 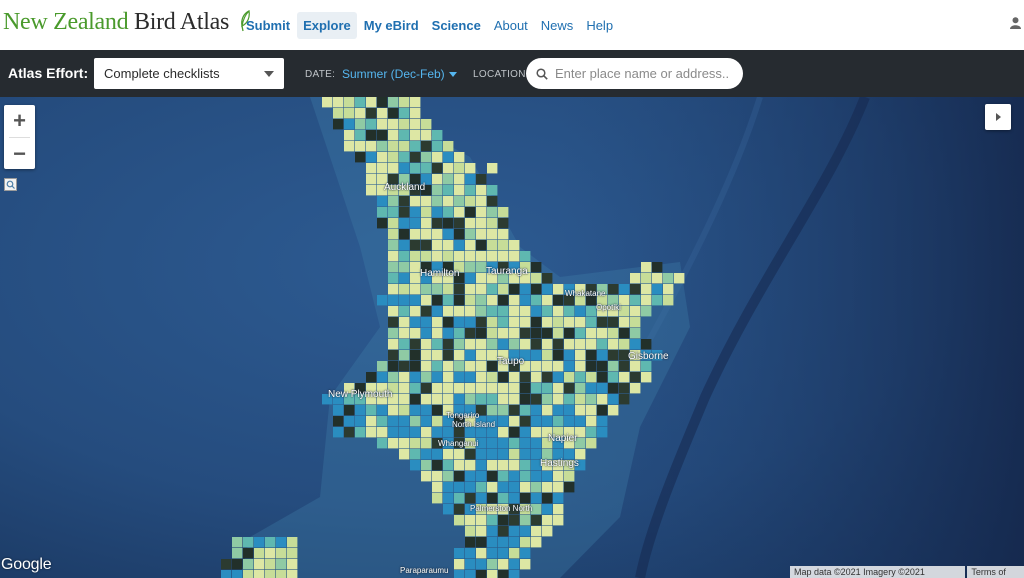 I want to click on nav-link-news: News, so click(x=557, y=25).